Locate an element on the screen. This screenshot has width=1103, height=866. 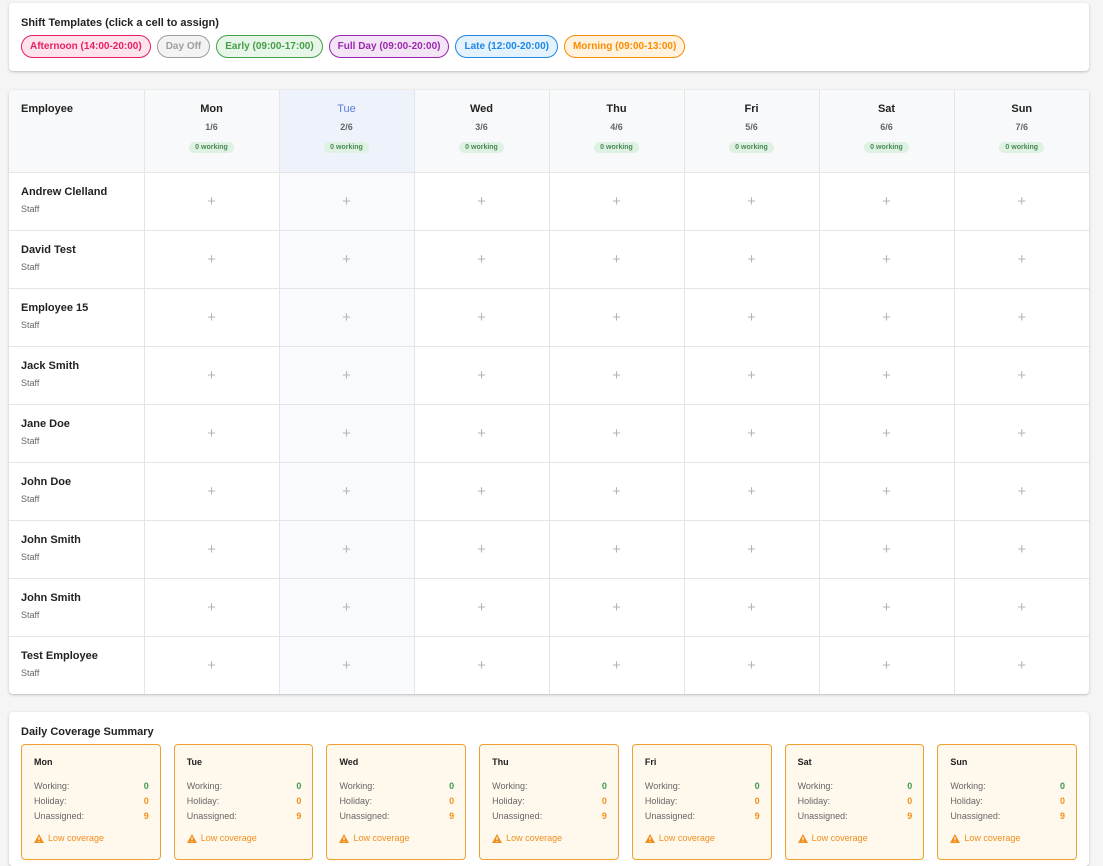
shift-template-chip: Afternoon (14:00-20:00) is located at coordinates (86, 46).